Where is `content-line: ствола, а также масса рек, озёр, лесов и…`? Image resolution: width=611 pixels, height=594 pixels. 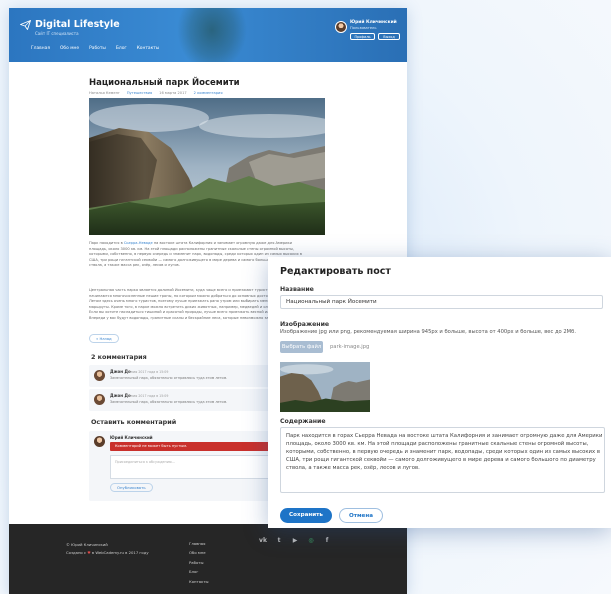 content-line: ствола, а также масса рек, озёр, лесов и… is located at coordinates (353, 468).